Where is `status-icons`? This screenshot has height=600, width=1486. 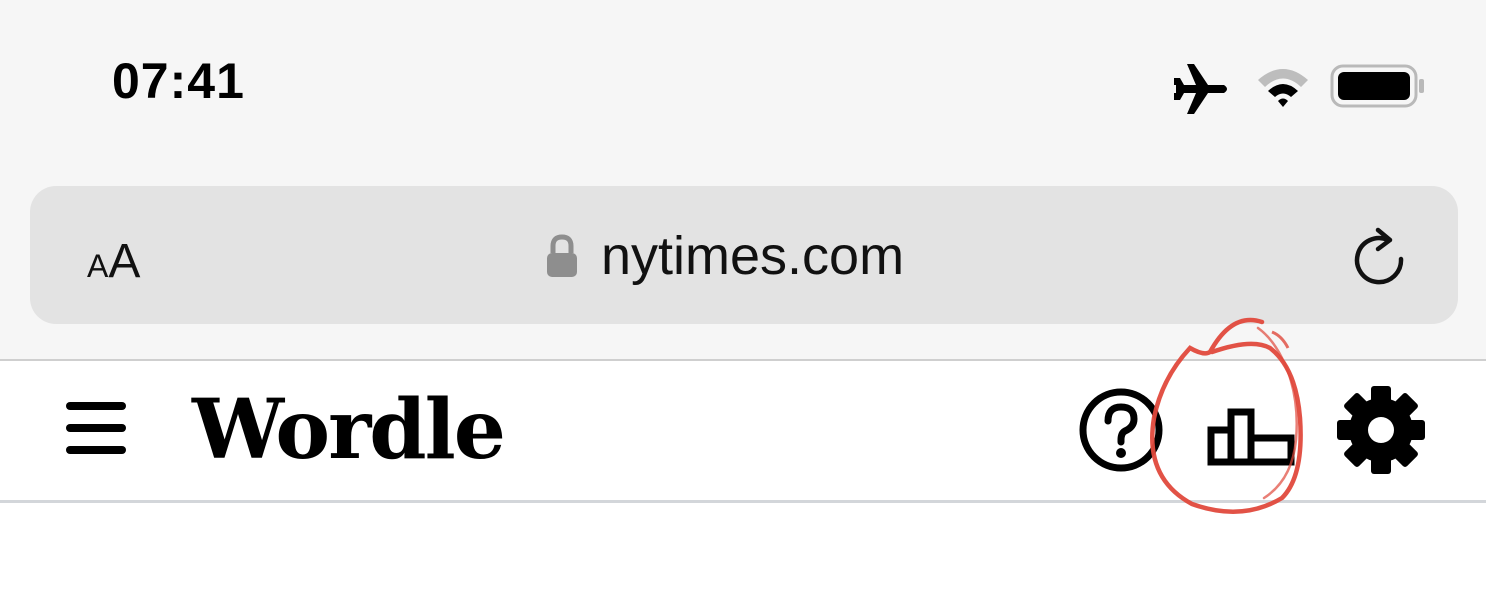
status-icons is located at coordinates (1302, 88).